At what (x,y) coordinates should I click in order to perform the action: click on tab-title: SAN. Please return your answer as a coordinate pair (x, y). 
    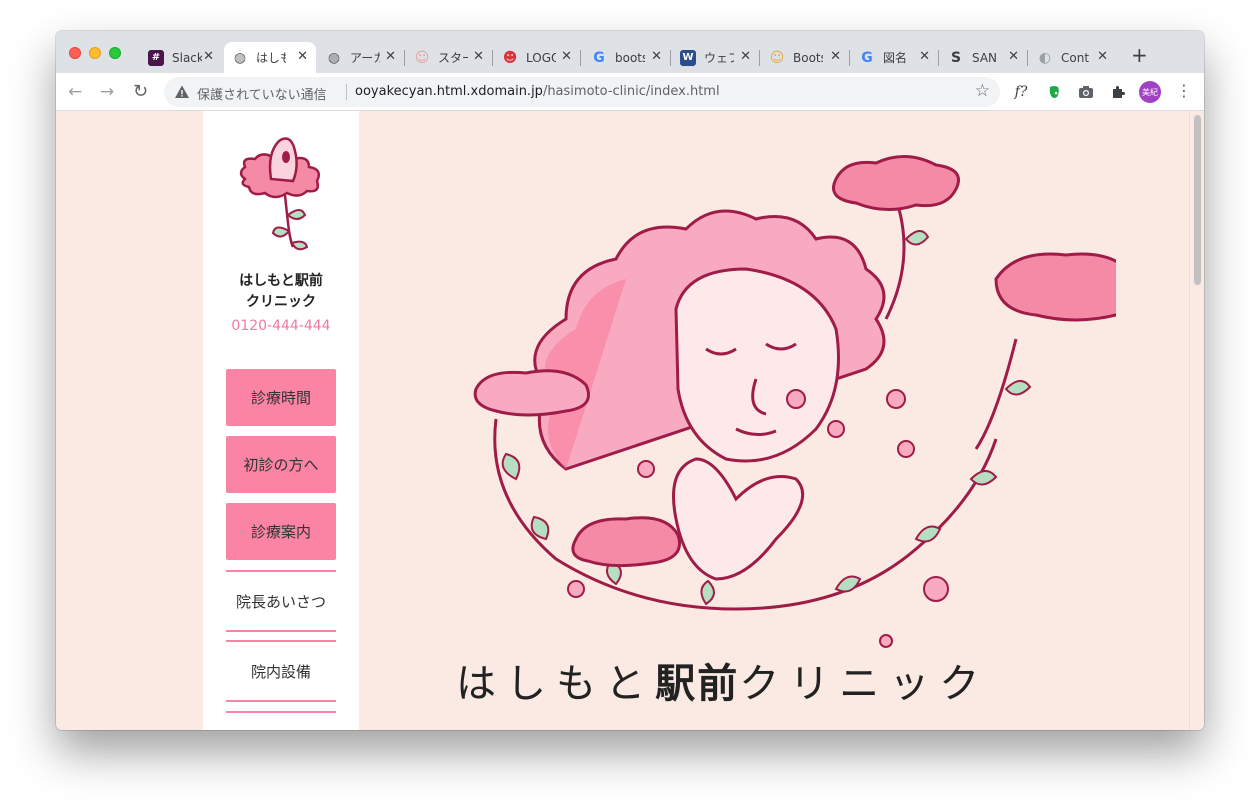
    Looking at the image, I should click on (985, 57).